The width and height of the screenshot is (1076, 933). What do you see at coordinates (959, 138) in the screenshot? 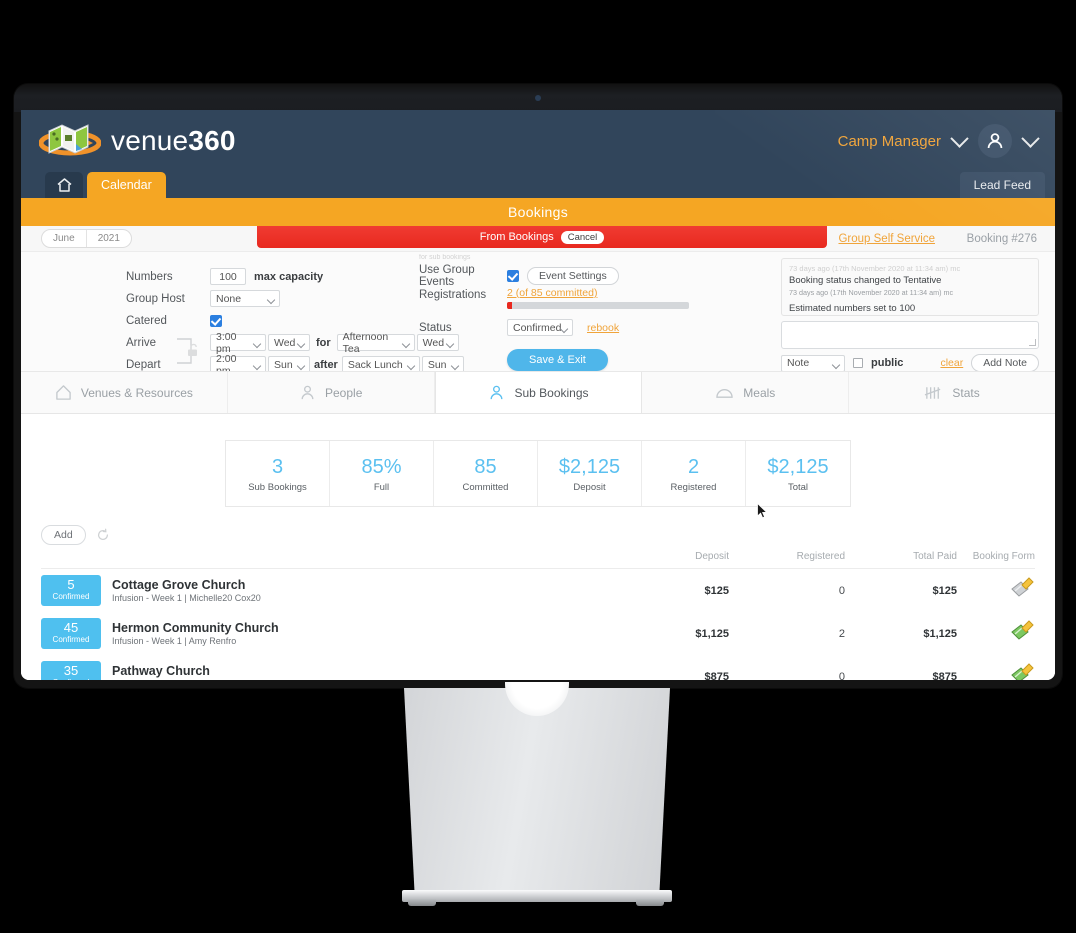
I see `chevron-down-icon` at bounding box center [959, 138].